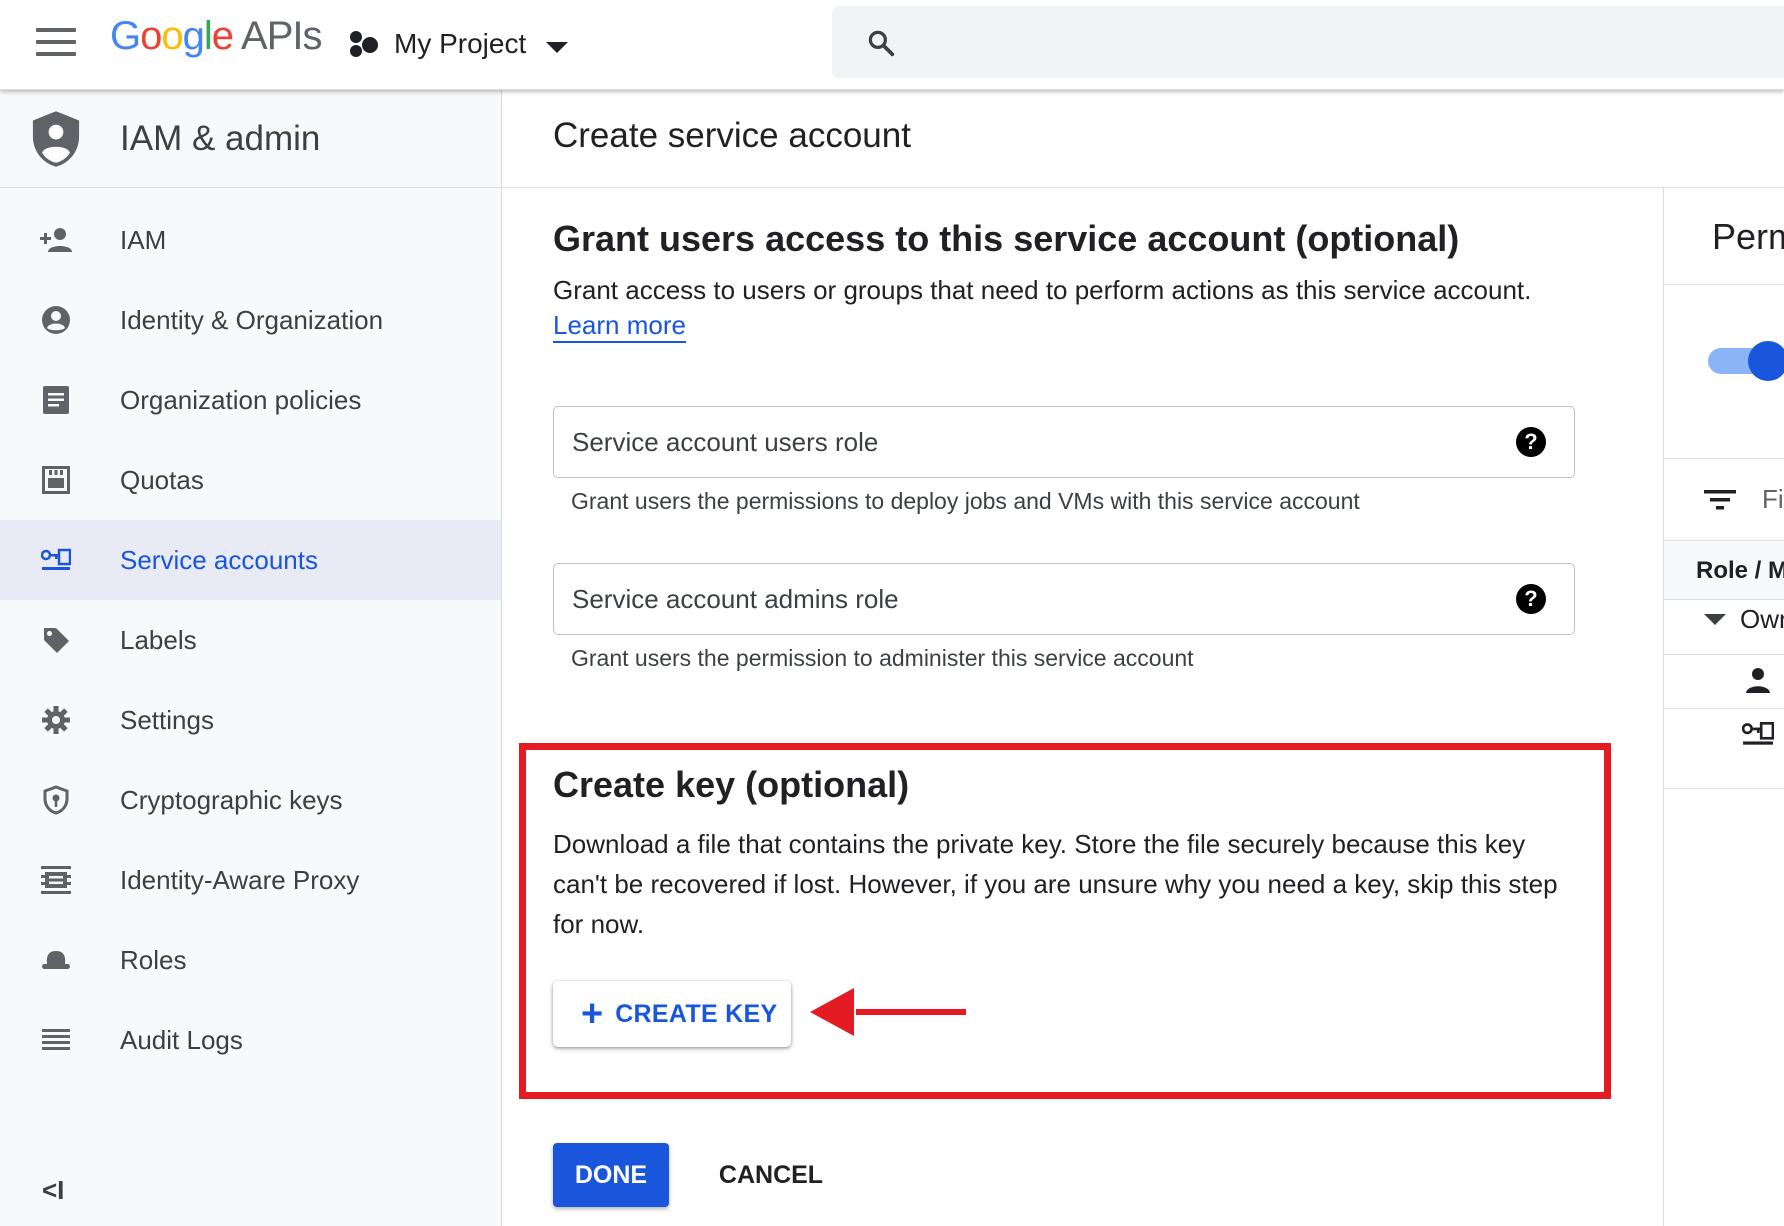 Image resolution: width=1784 pixels, height=1226 pixels. I want to click on sidebar-item-label: Identity & Organization, so click(252, 319).